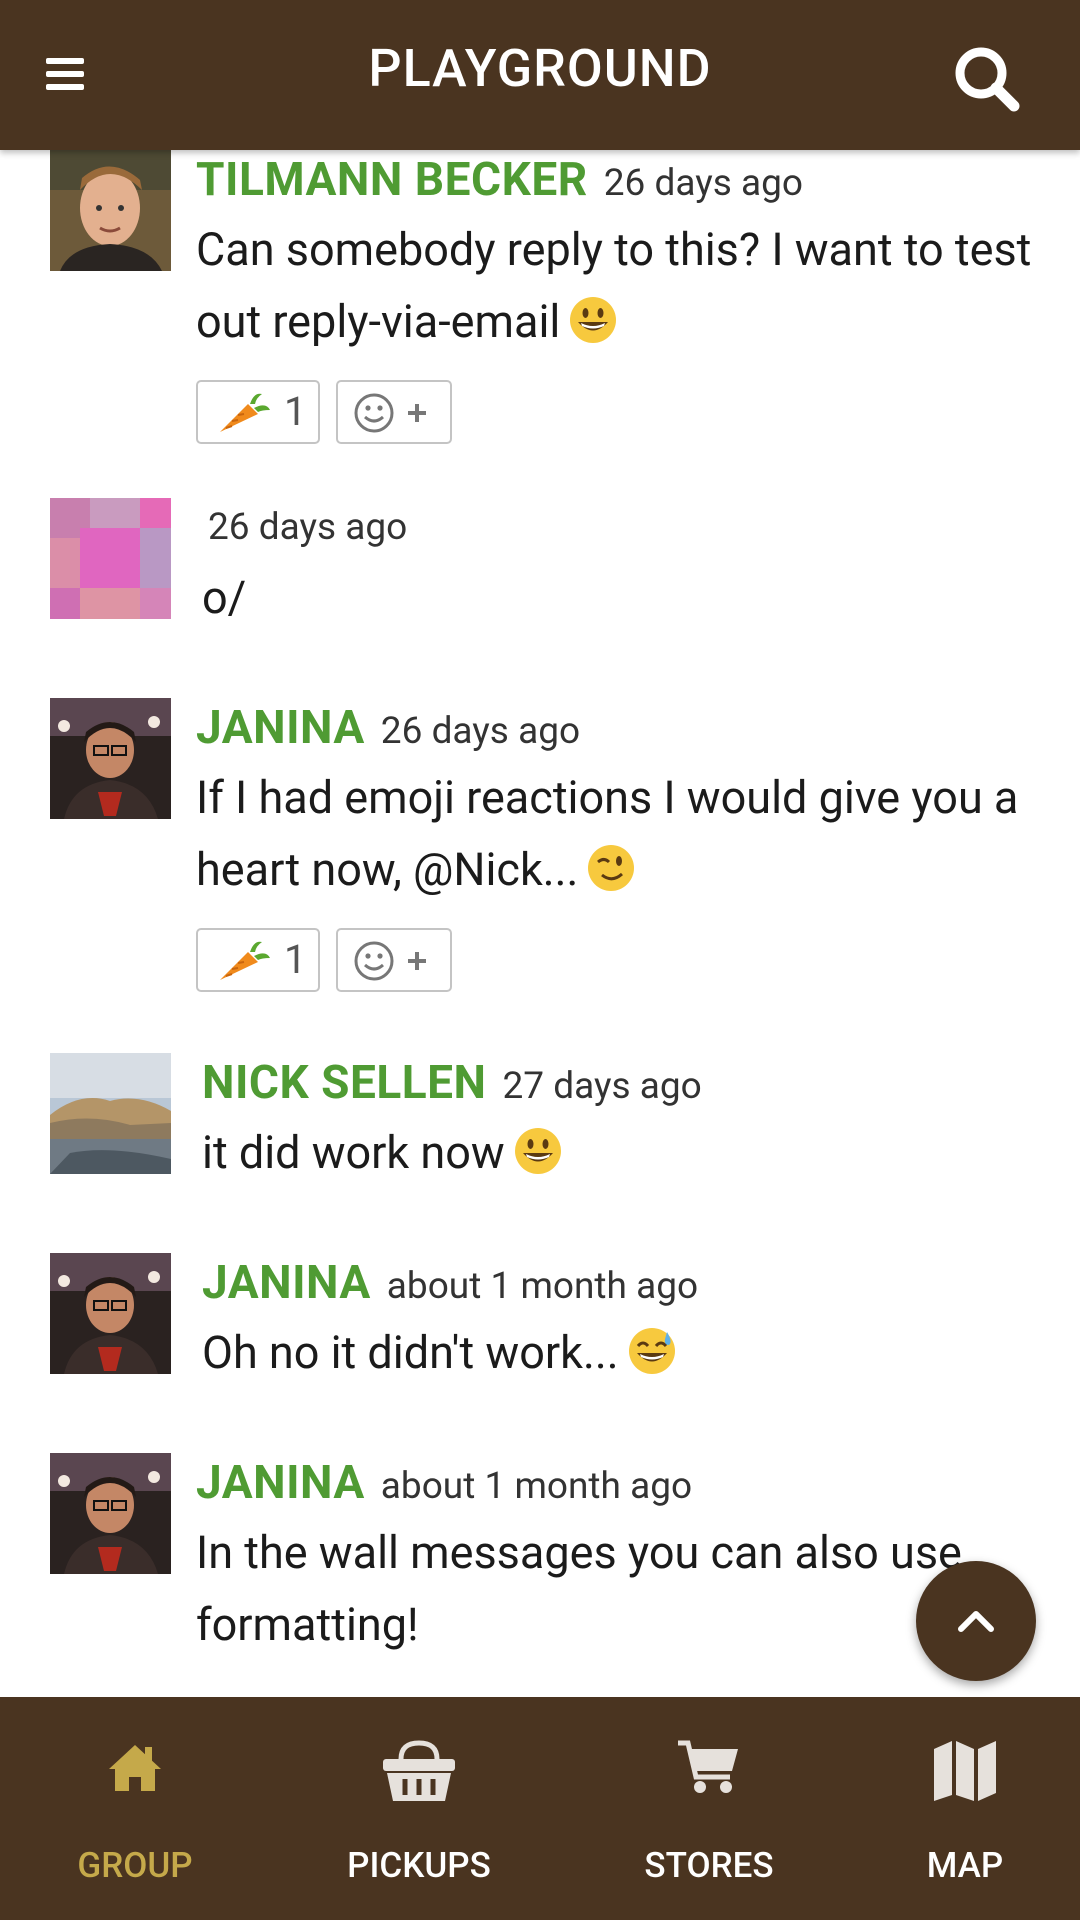 This screenshot has height=1920, width=1080. I want to click on message-text: o/, so click(224, 597).